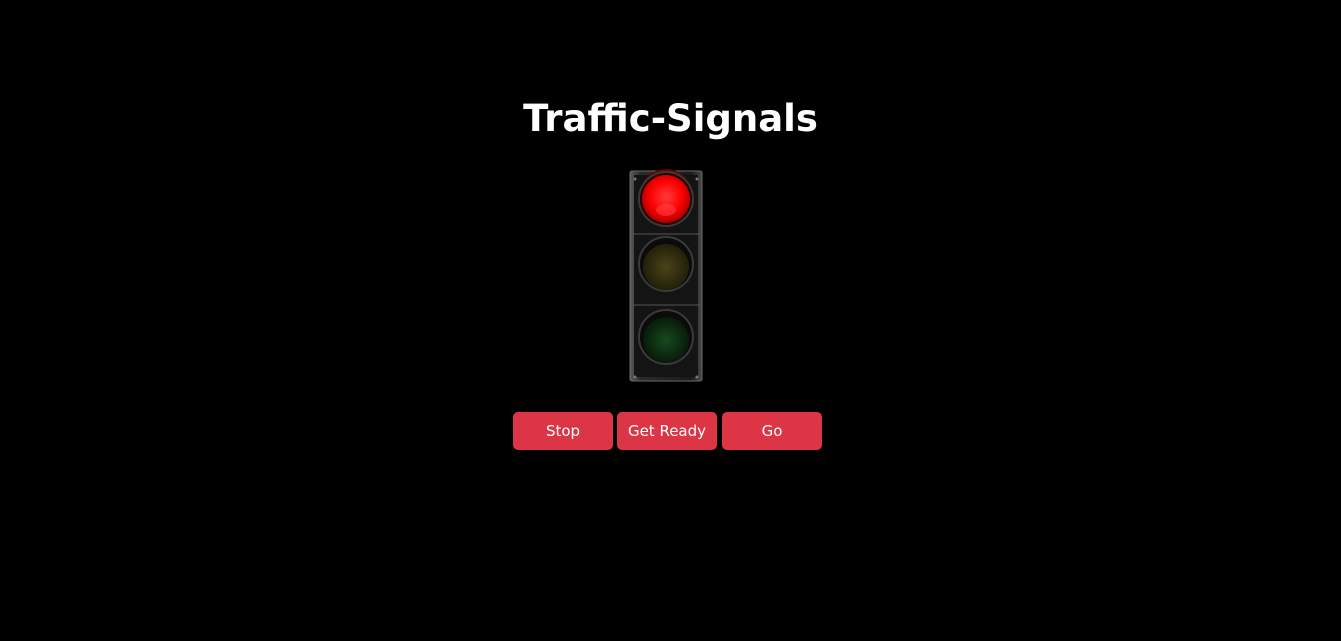  I want to click on yellow-light, so click(666, 264).